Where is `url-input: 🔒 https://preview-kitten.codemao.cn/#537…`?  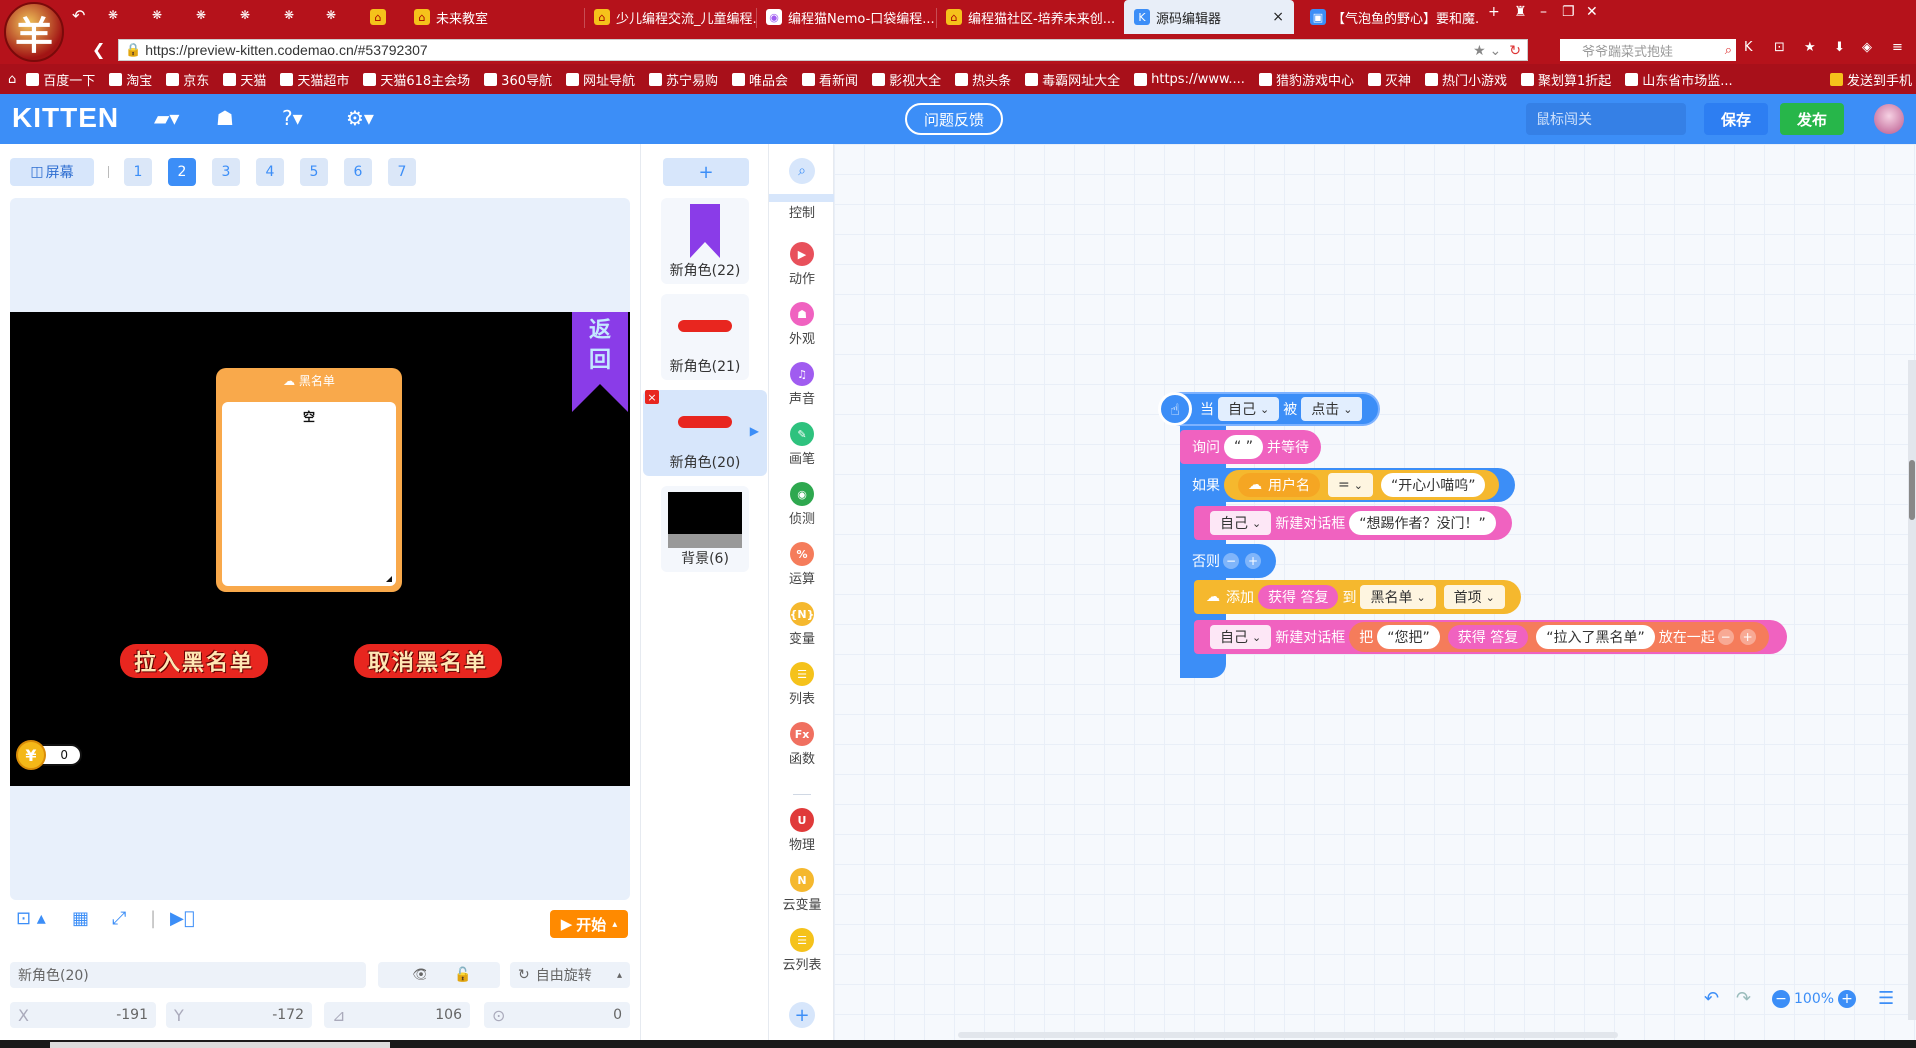 url-input: 🔒 https://preview-kitten.codemao.cn/#537… is located at coordinates (823, 50).